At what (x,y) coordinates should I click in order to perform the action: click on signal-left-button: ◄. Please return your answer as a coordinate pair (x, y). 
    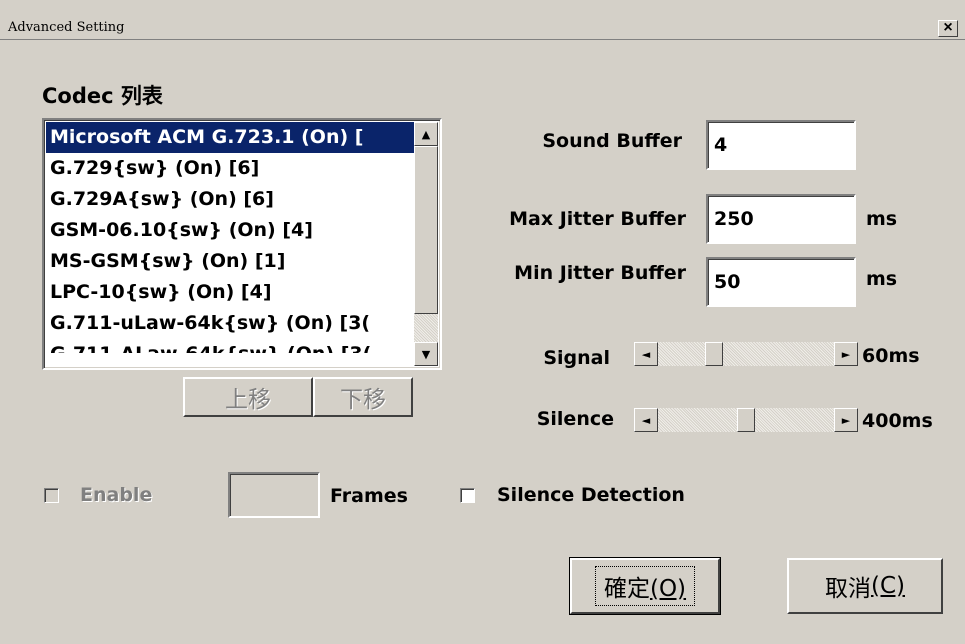
    Looking at the image, I should click on (646, 354).